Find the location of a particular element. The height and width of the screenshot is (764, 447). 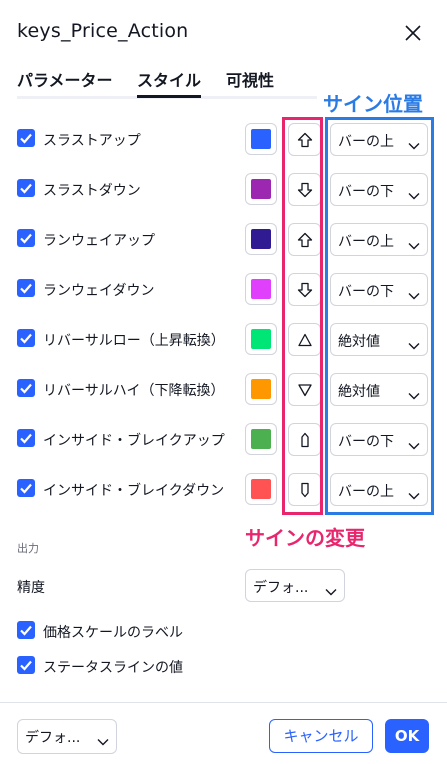

row-label: スラストダウン is located at coordinates (92, 191).